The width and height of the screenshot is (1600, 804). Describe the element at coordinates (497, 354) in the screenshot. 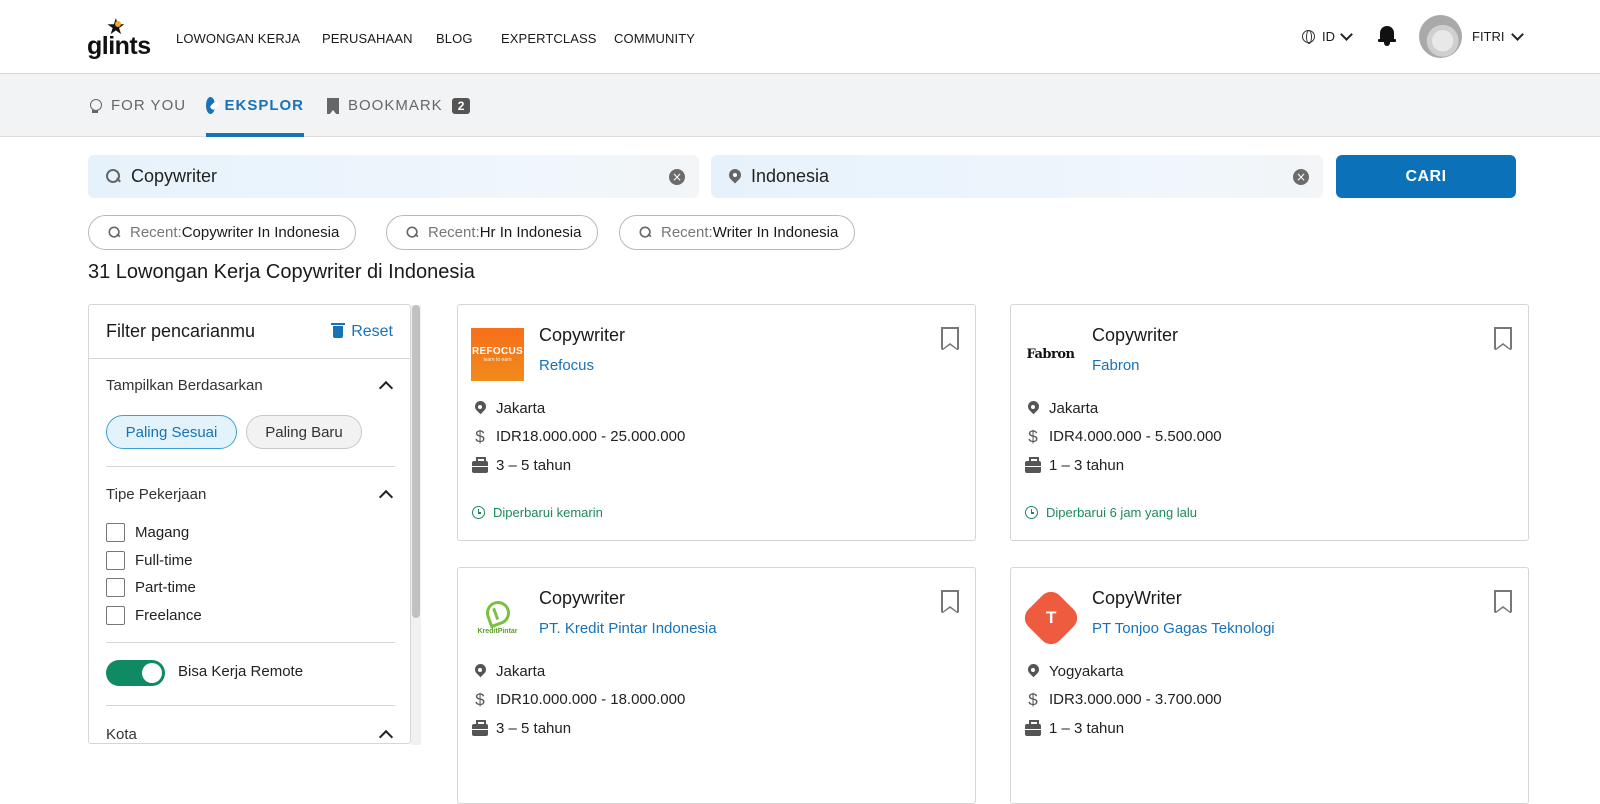

I see `company-logo: REFOCUS learn to earn` at that location.